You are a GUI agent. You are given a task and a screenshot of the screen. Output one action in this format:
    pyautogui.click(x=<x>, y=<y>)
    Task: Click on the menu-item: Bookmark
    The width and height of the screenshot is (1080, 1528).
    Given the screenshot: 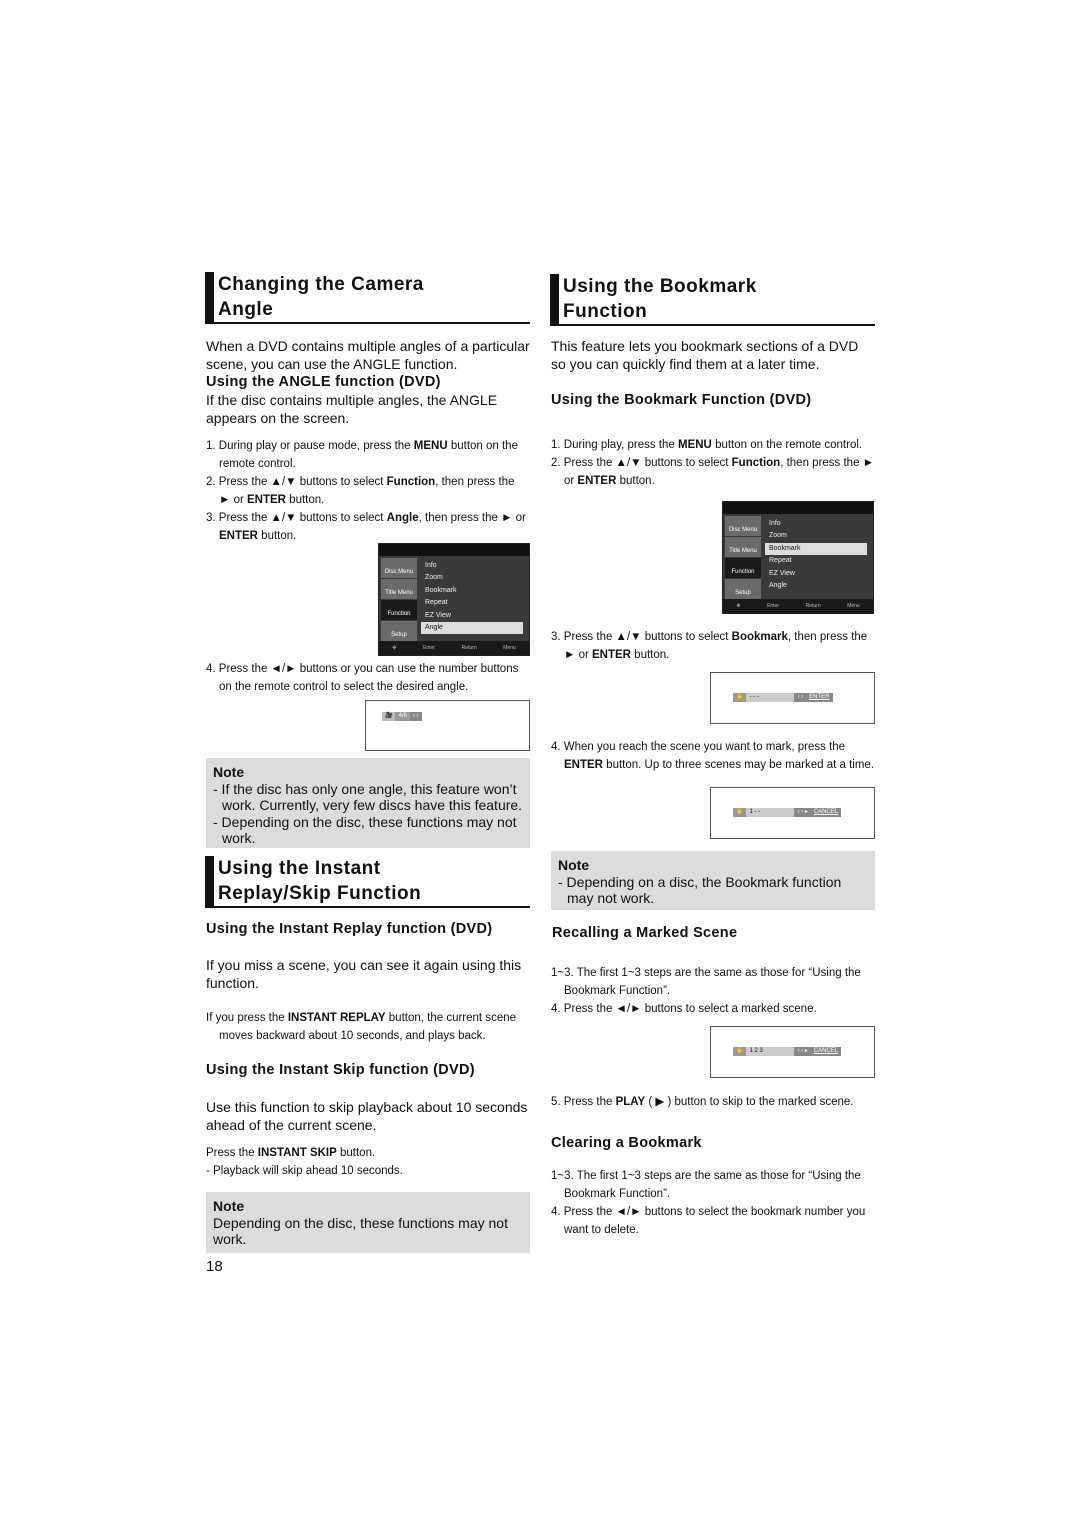 What is the action you would take?
    pyautogui.click(x=816, y=549)
    